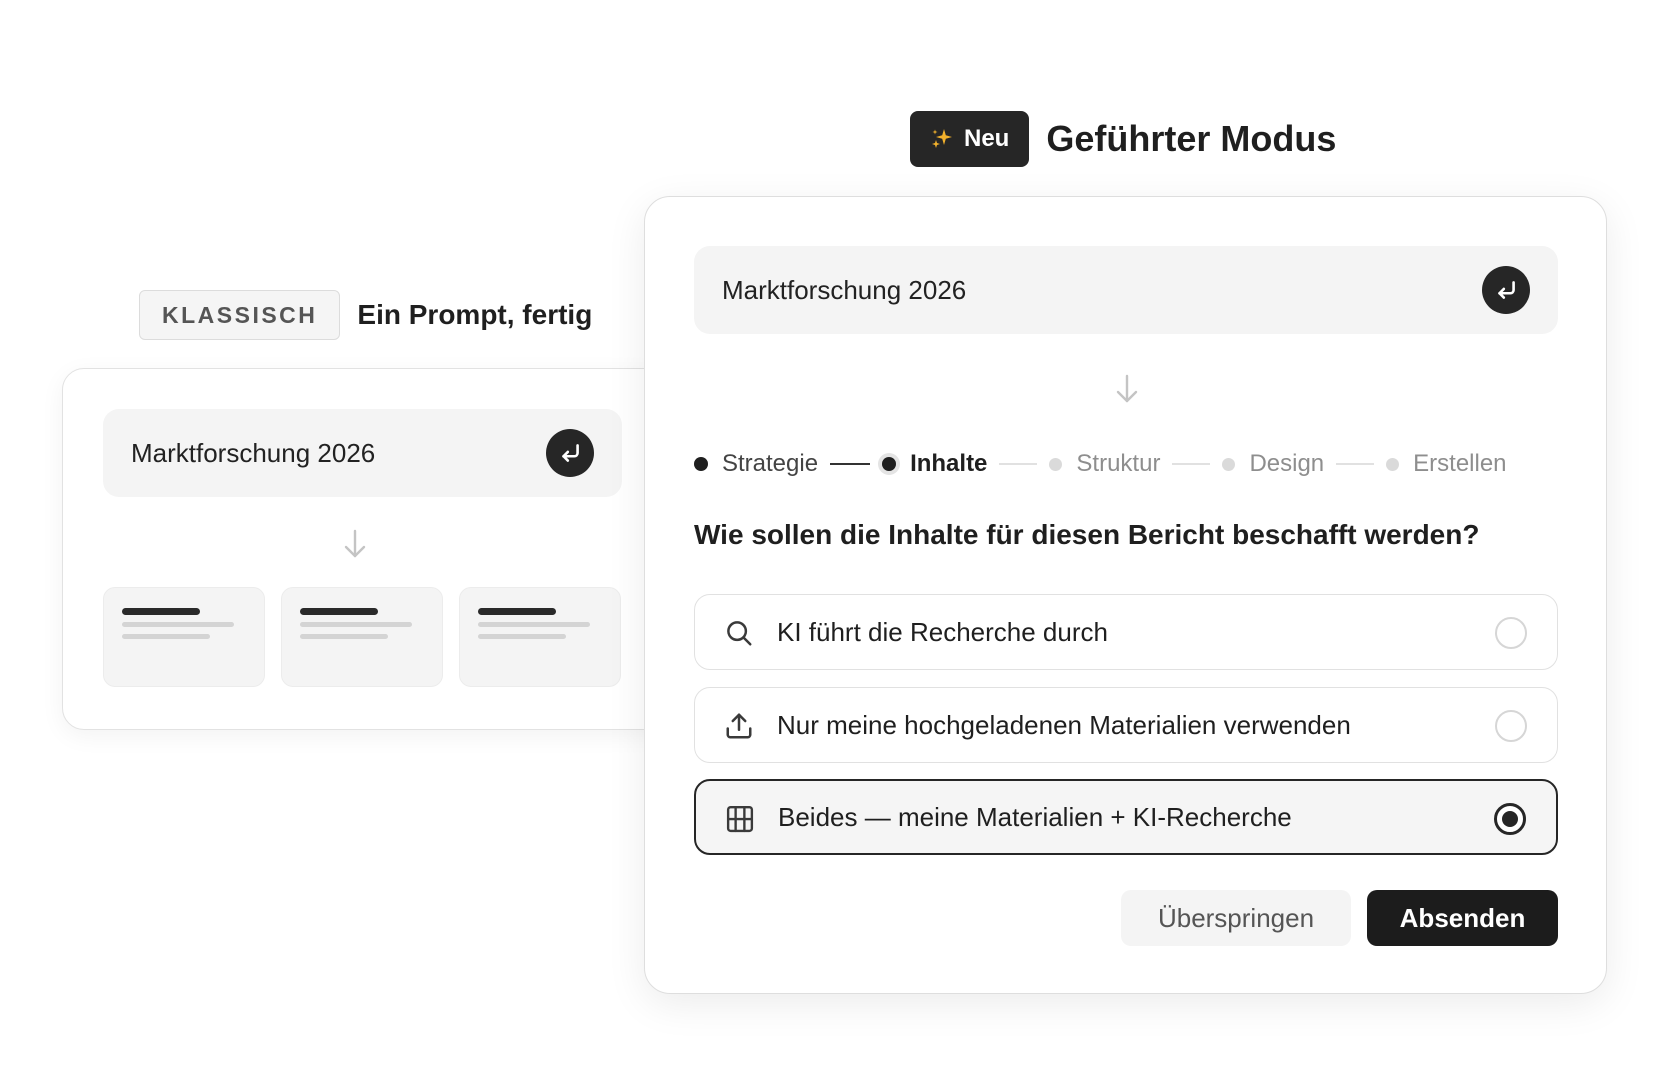  Describe the element at coordinates (949, 463) in the screenshot. I see `step-label: Inhalte` at that location.